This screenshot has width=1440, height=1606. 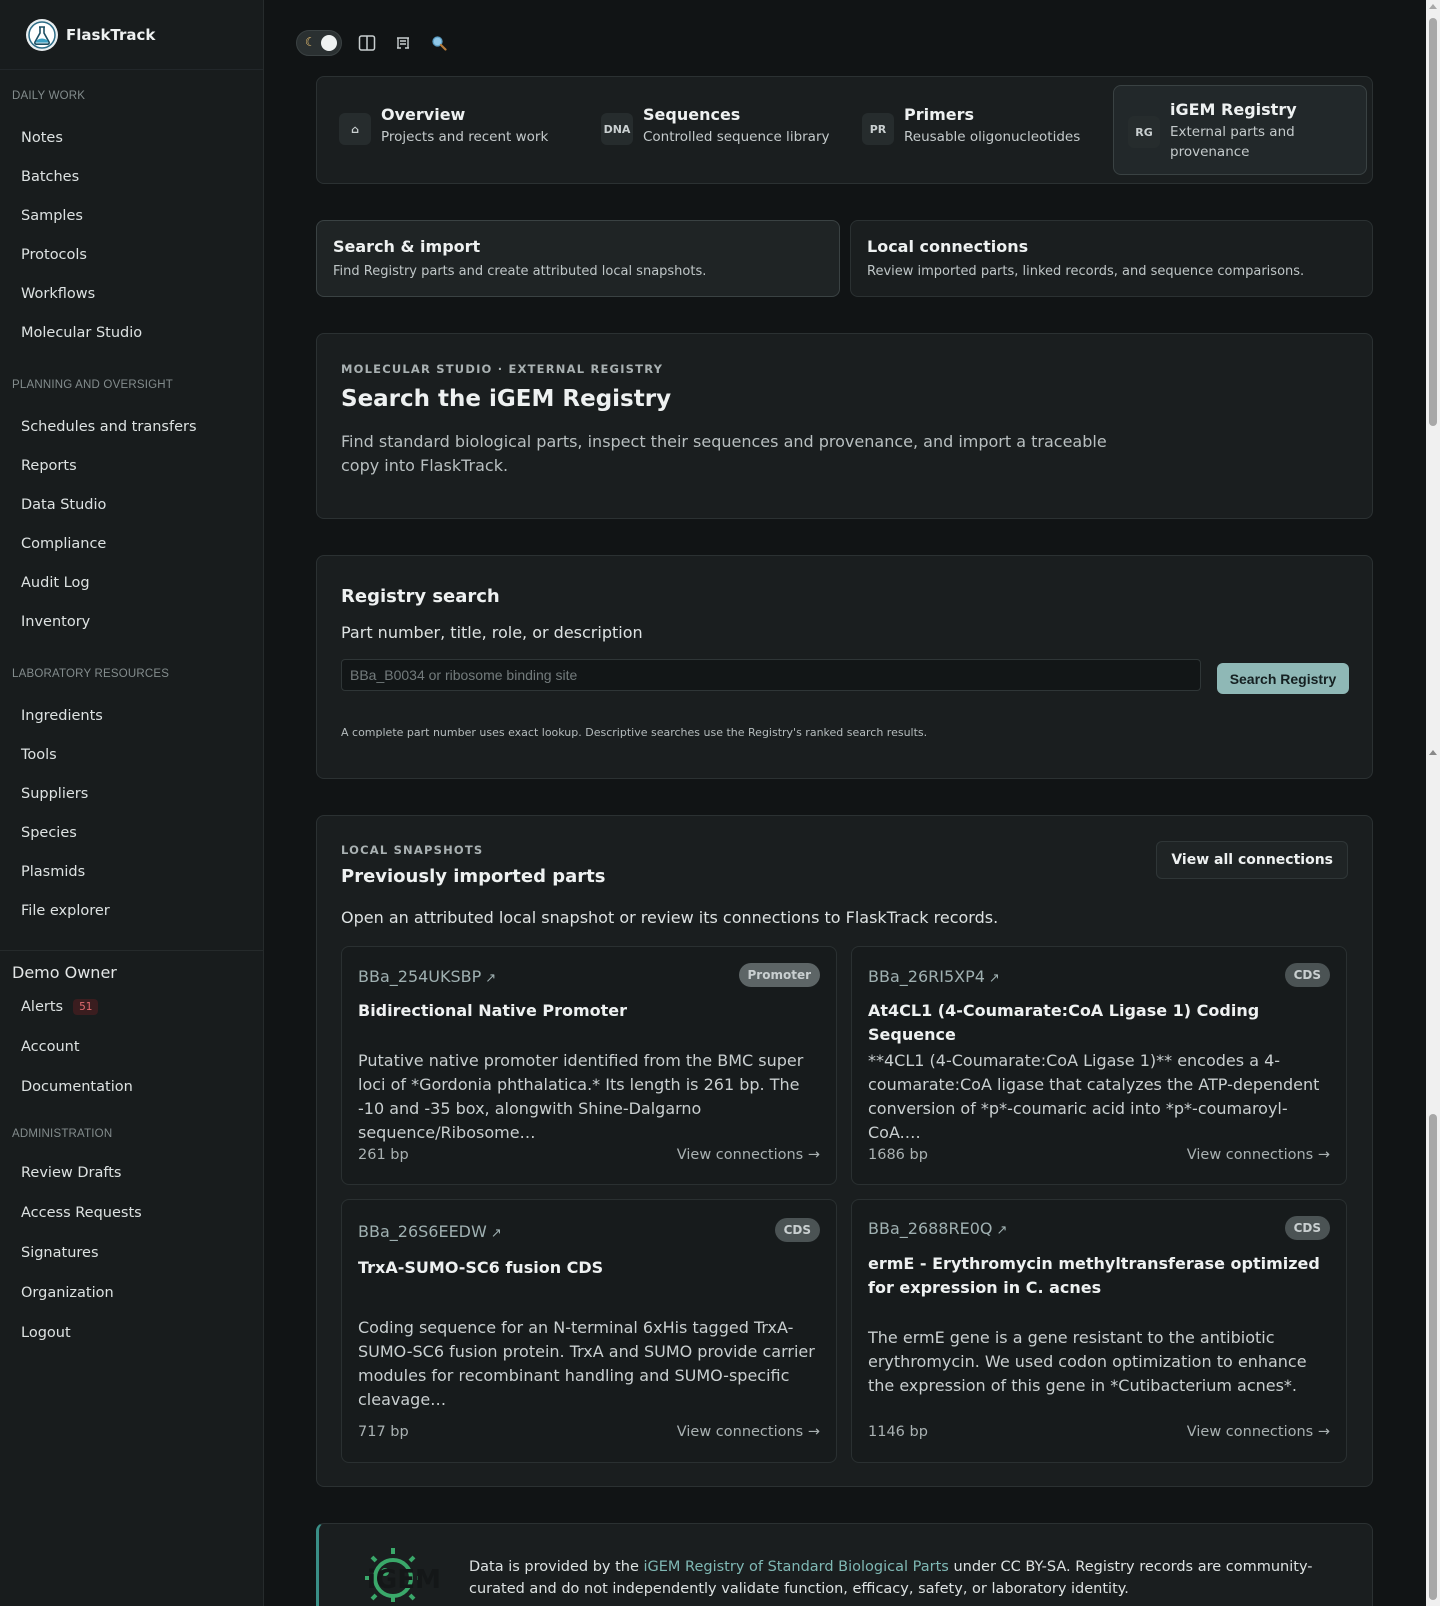 What do you see at coordinates (878, 129) in the screenshot?
I see `primer-icon: PR` at bounding box center [878, 129].